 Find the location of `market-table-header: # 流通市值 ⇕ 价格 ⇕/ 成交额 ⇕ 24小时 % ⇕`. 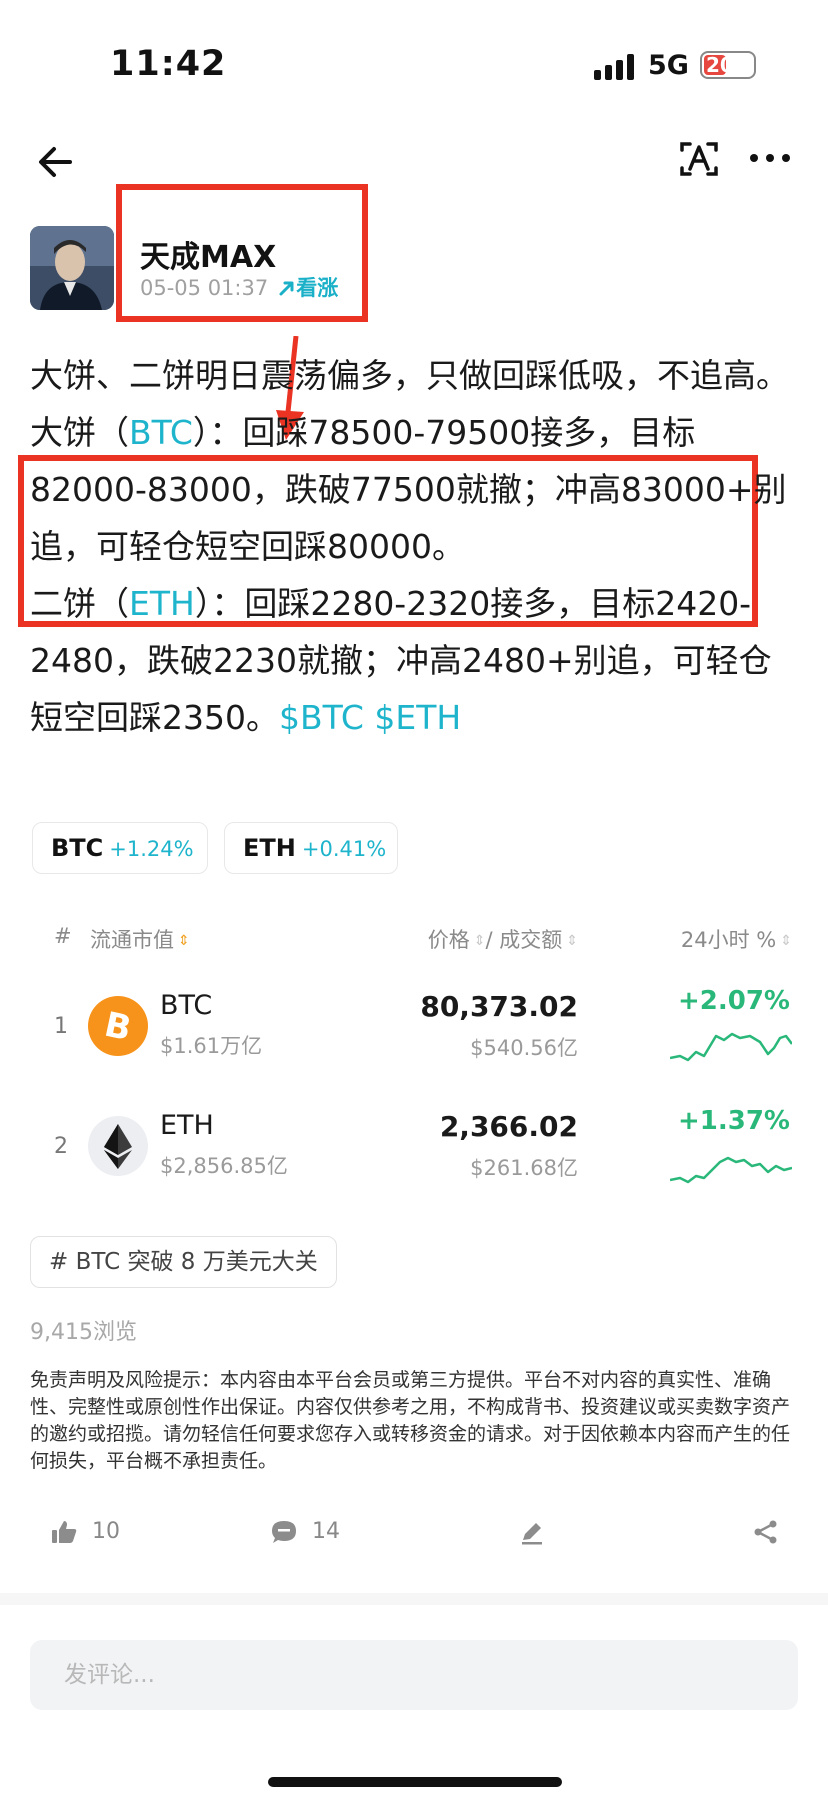

market-table-header: # 流通市值 ⇕ 价格 ⇕/ 成交额 ⇕ 24小时 % ⇕ is located at coordinates (415, 942).